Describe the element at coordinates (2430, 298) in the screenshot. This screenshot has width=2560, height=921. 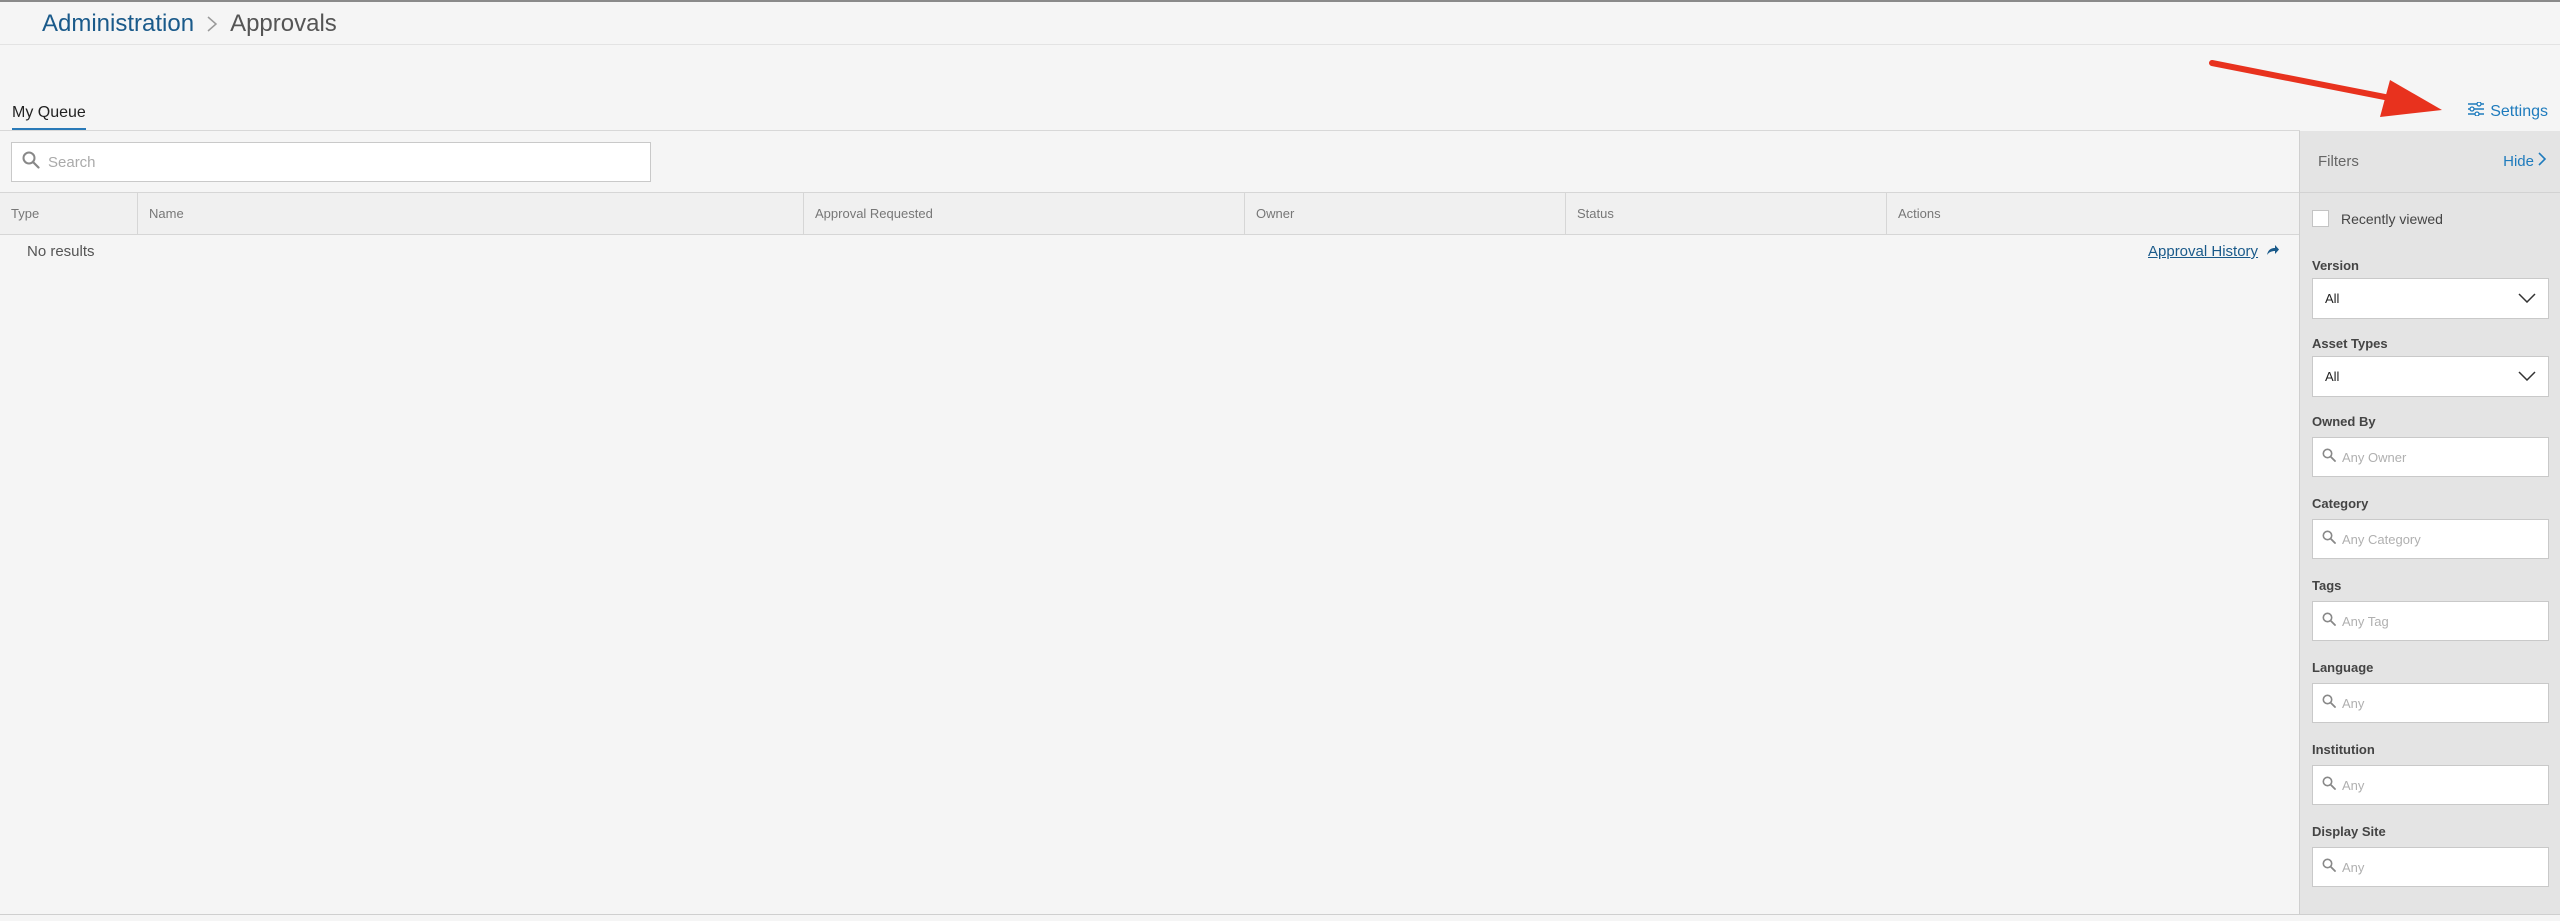
I see `version-select: All` at that location.